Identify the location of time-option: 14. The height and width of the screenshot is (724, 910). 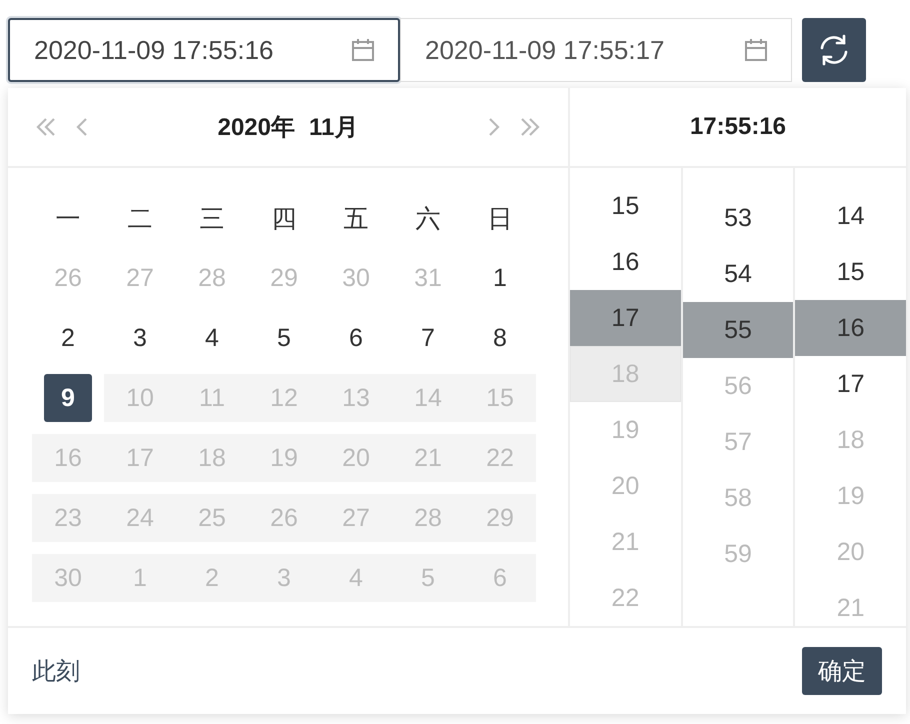
(850, 216).